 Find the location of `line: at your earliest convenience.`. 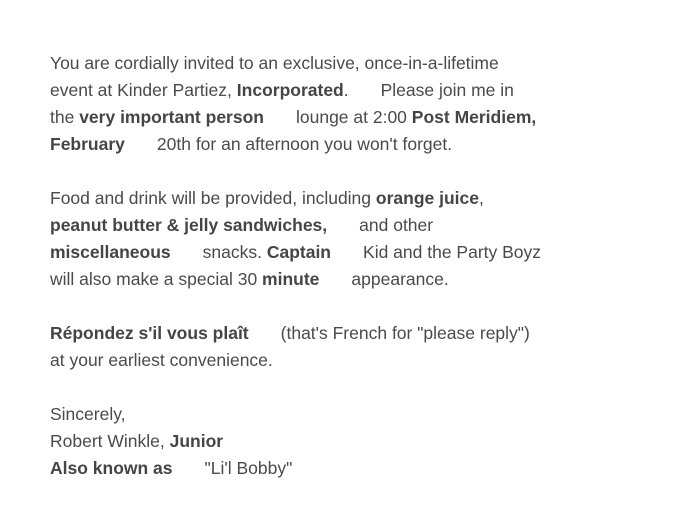

line: at your earliest convenience. is located at coordinates (360, 360).